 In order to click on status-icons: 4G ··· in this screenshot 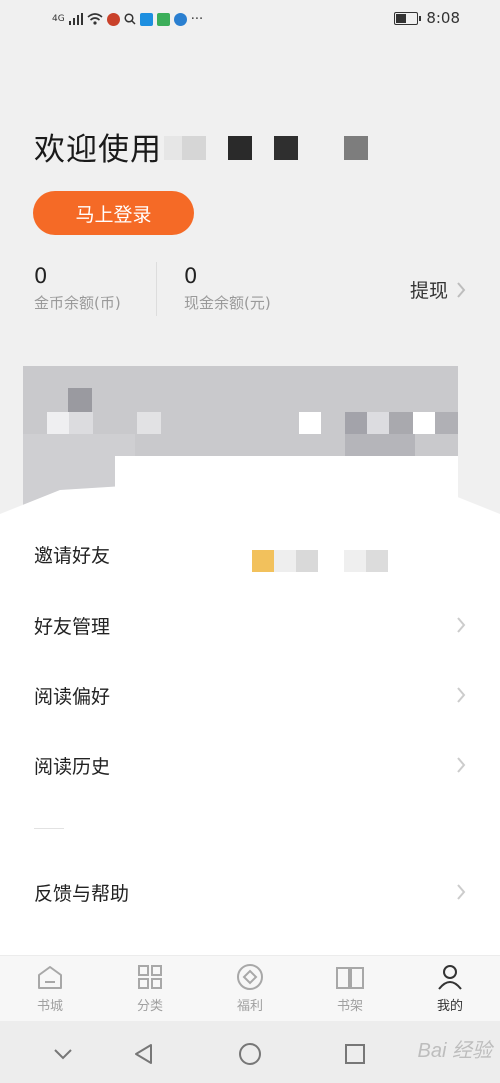, I will do `click(127, 19)`.